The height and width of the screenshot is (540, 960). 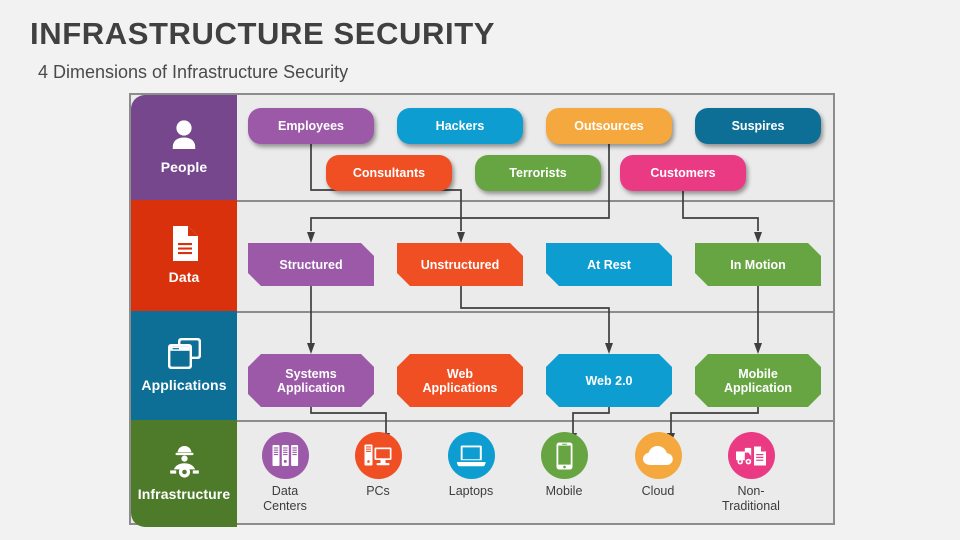 I want to click on worker-gear-icon, so click(x=184, y=461).